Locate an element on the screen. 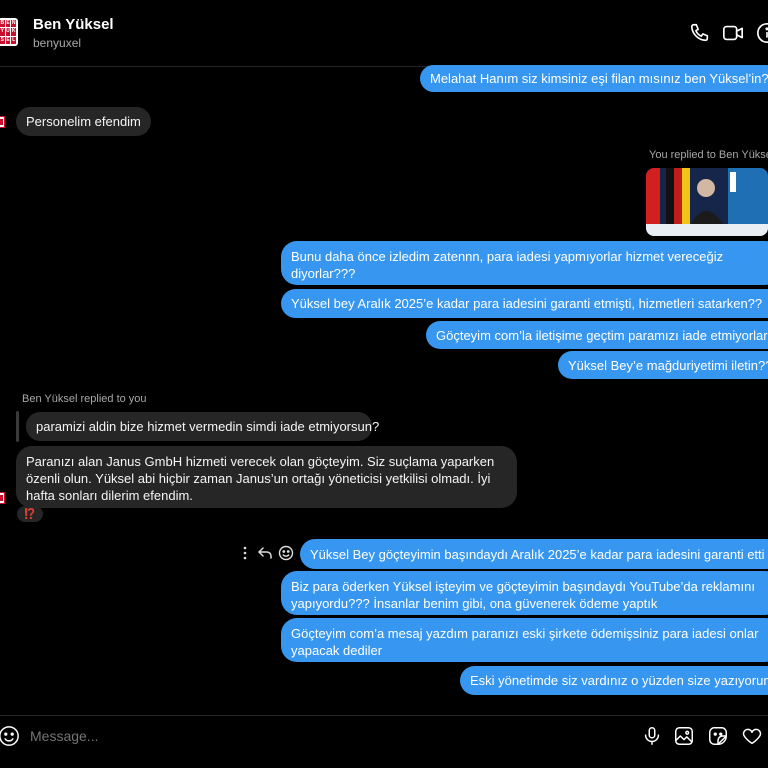 The image size is (768, 768). contact-username: benyuxel is located at coordinates (57, 43).